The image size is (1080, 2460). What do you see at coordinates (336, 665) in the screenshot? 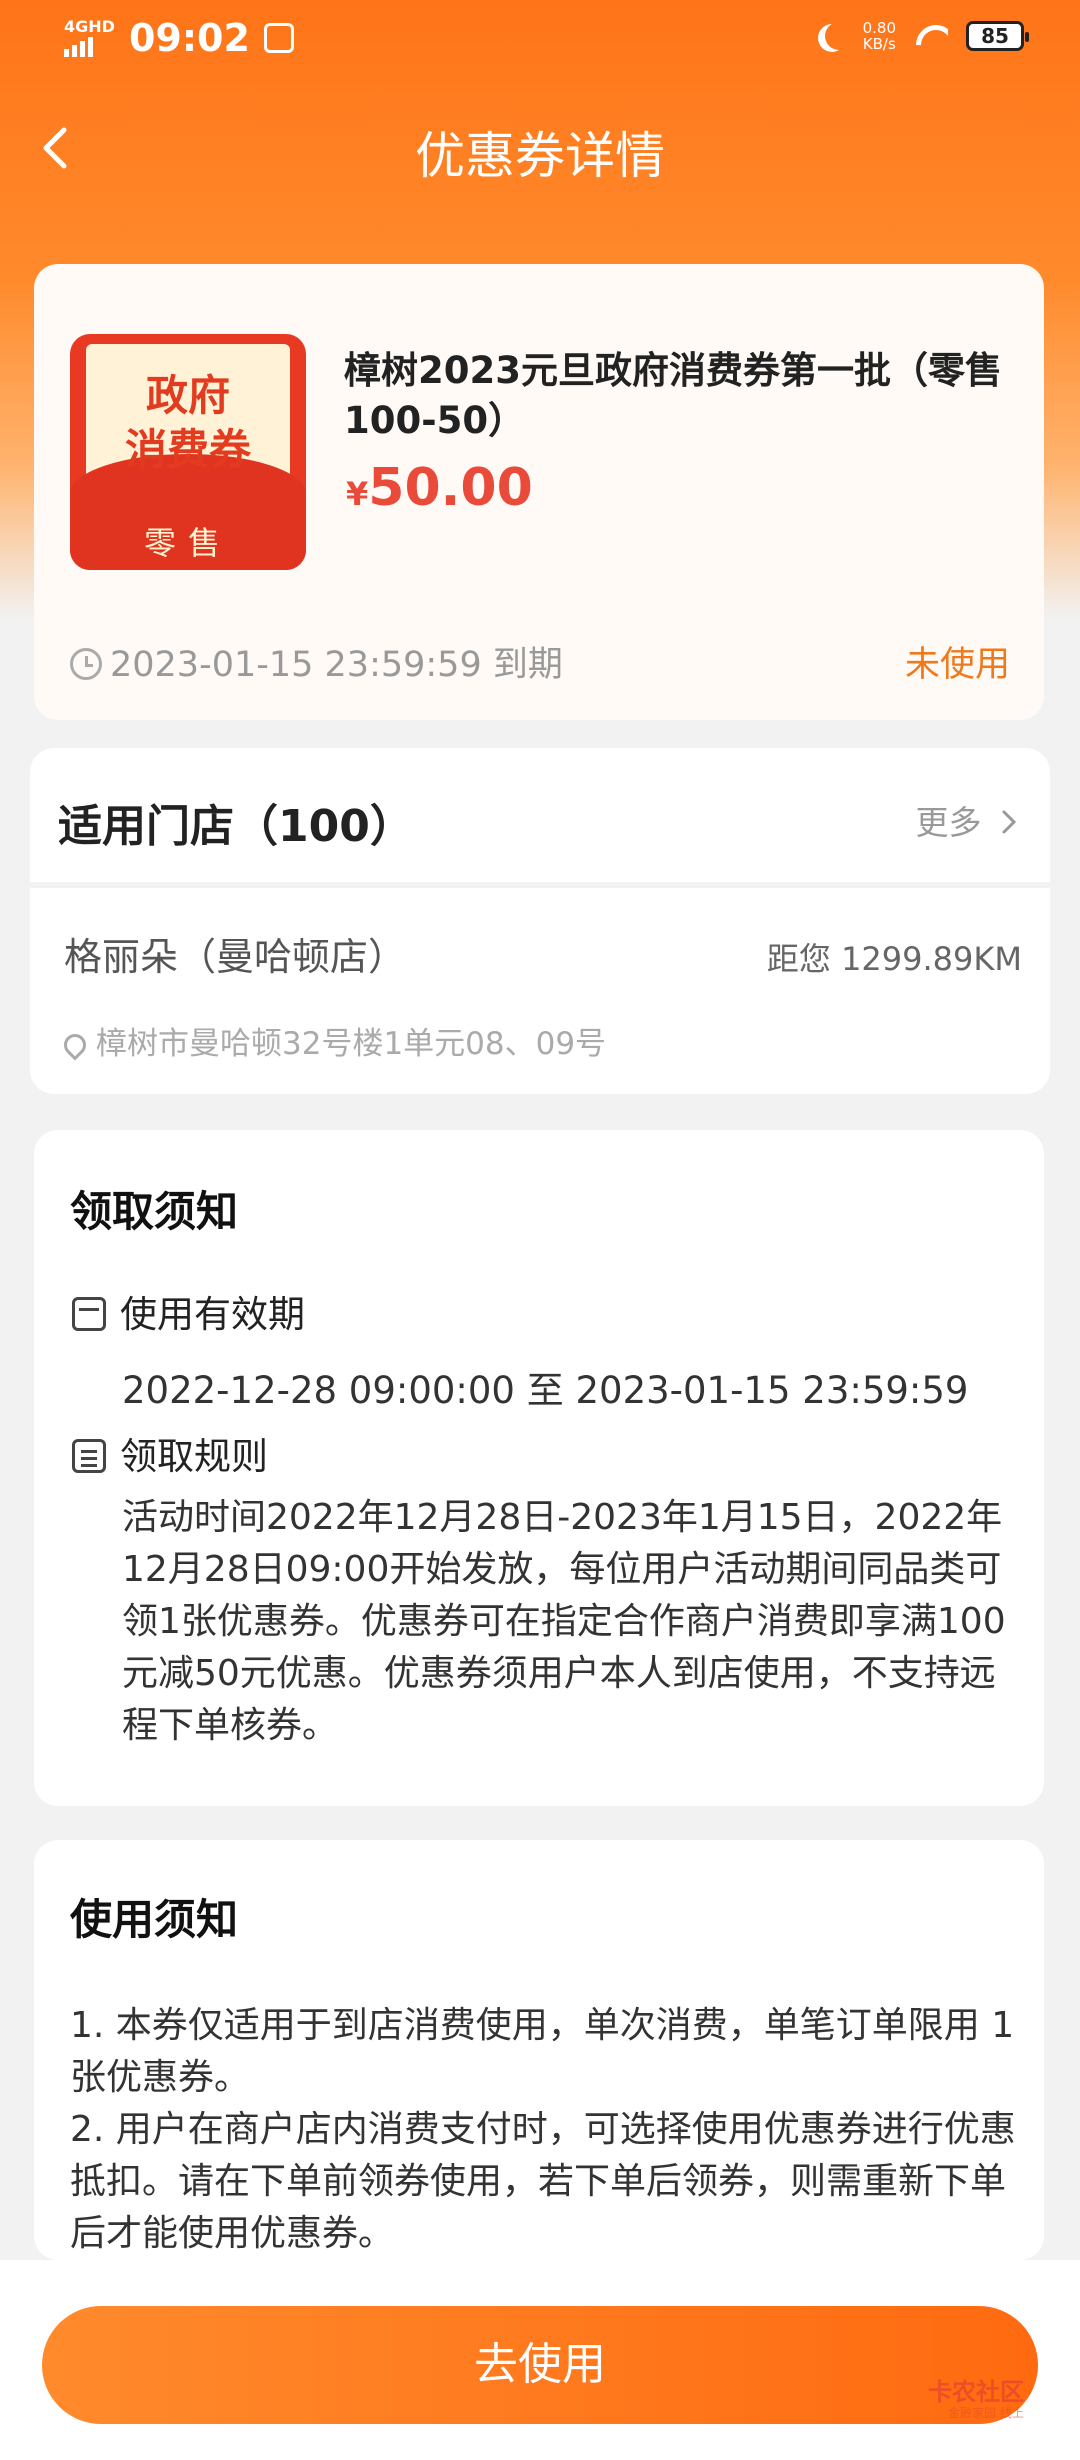
I see `coupon-expiry: 2023-01-15 23:59:59 到期` at bounding box center [336, 665].